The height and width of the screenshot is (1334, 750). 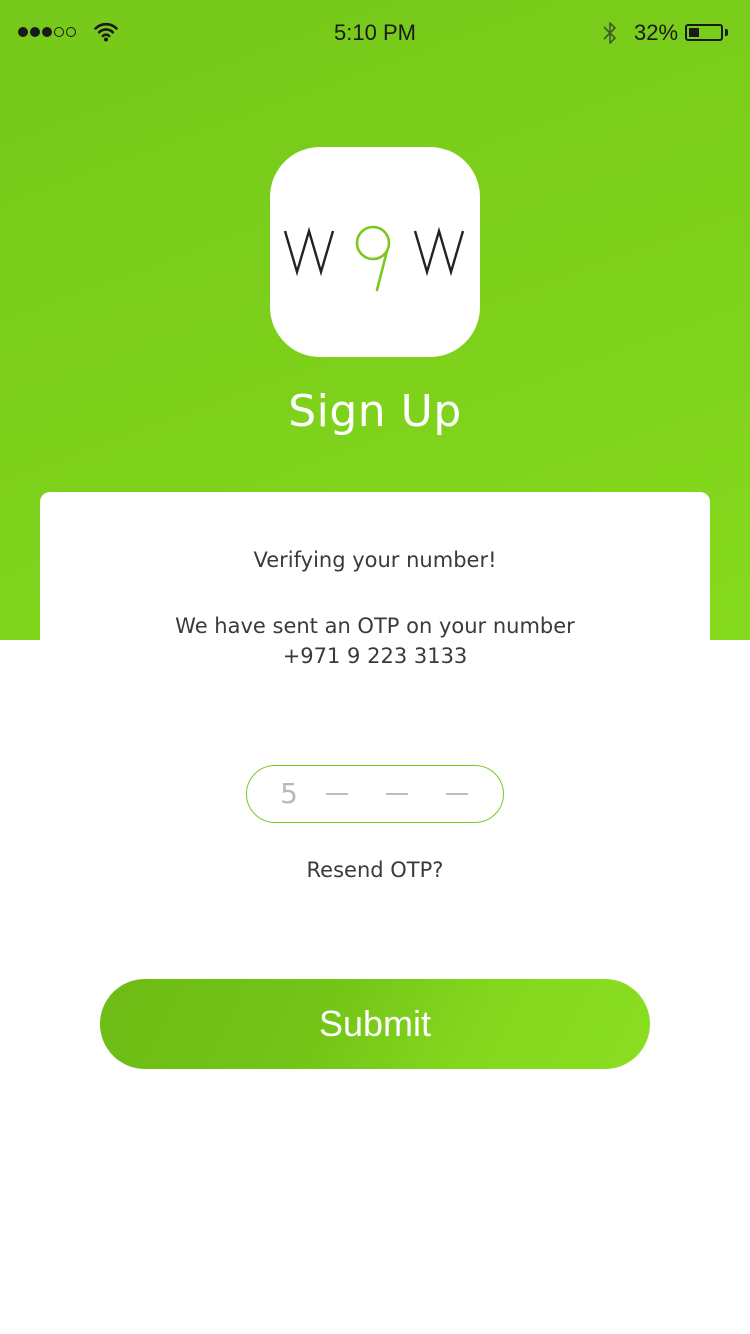 What do you see at coordinates (704, 32) in the screenshot?
I see `battery-icon` at bounding box center [704, 32].